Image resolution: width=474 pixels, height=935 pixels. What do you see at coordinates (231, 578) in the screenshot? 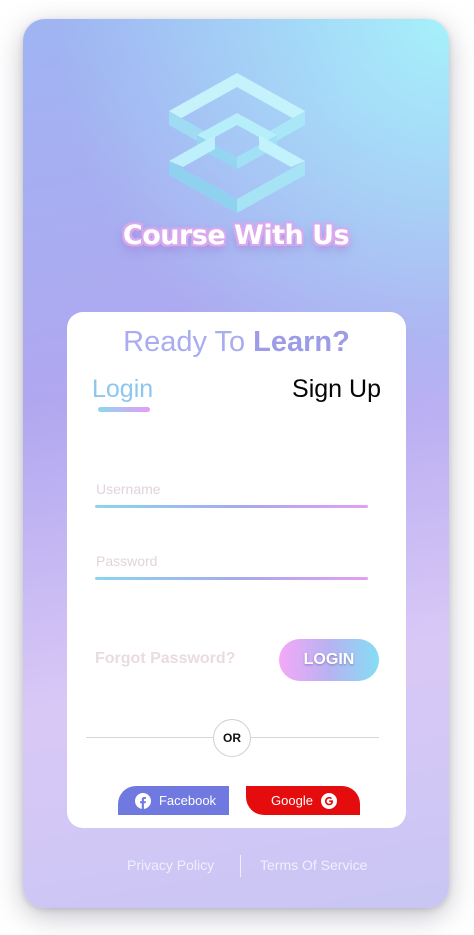
I see `password-underline` at bounding box center [231, 578].